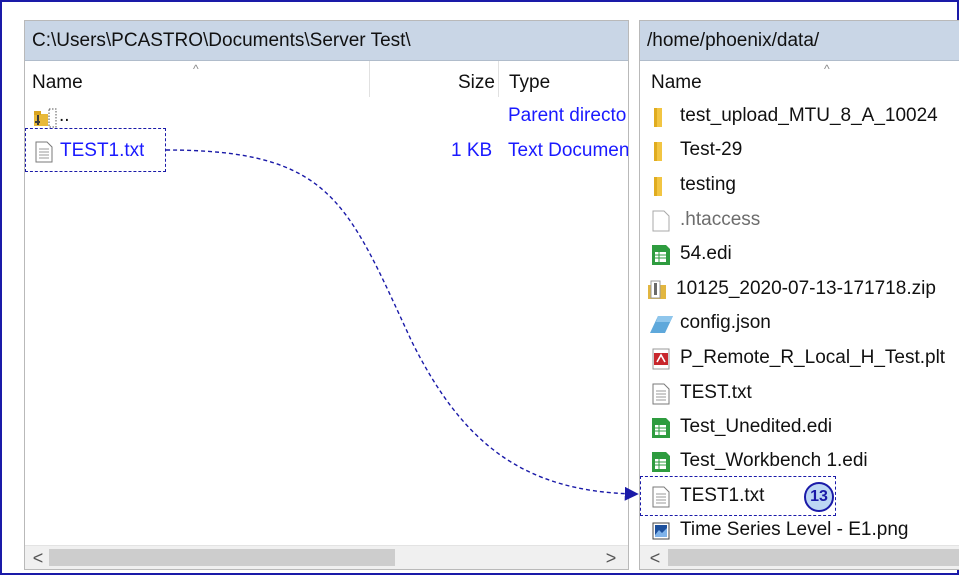 This screenshot has height=577, width=959. What do you see at coordinates (708, 184) in the screenshot?
I see `file-name: testing` at bounding box center [708, 184].